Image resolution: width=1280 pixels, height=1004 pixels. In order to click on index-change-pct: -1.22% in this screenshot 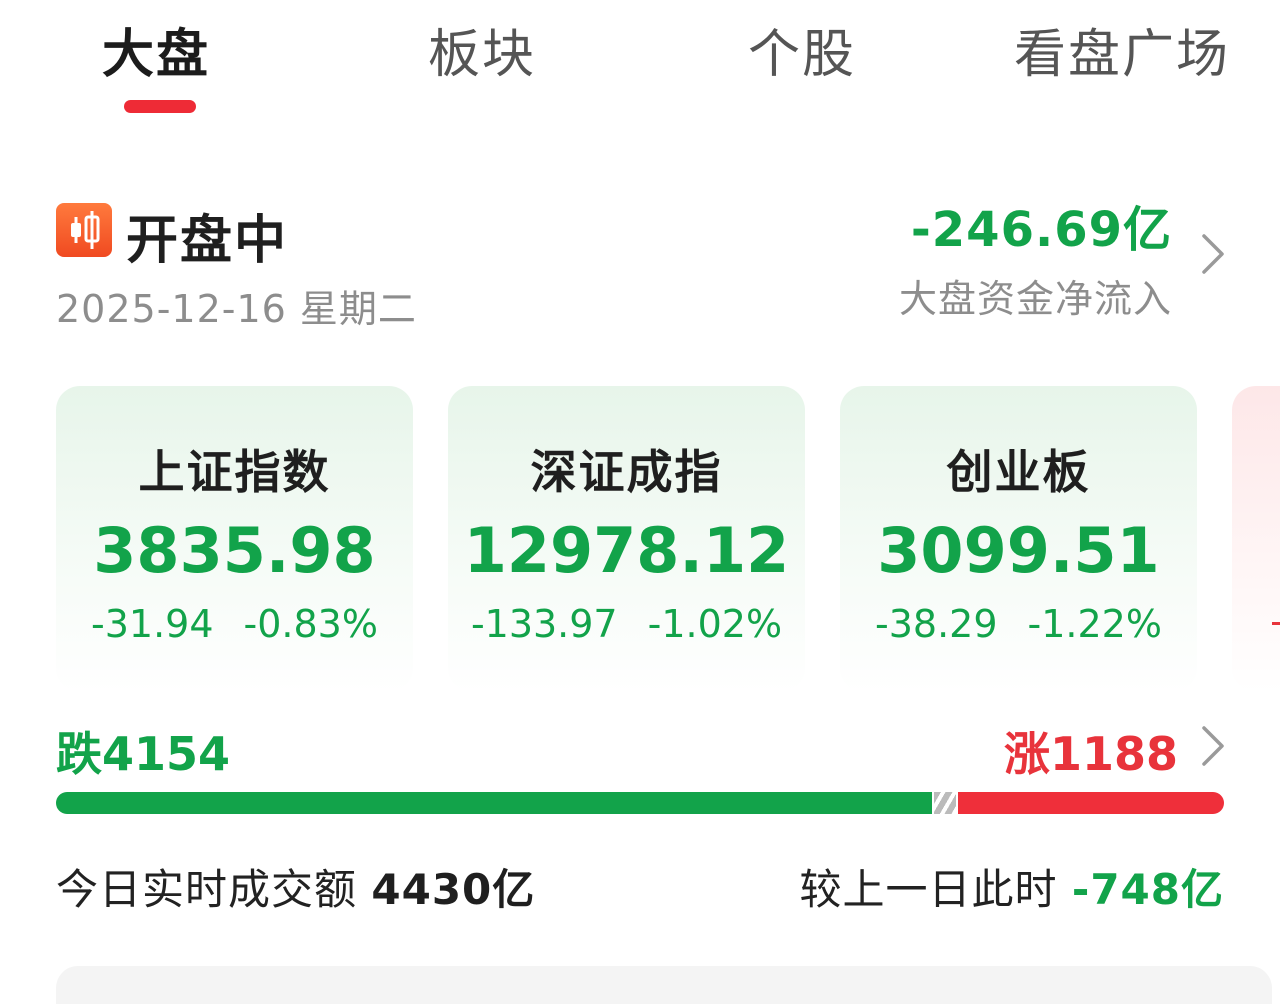, I will do `click(1094, 624)`.